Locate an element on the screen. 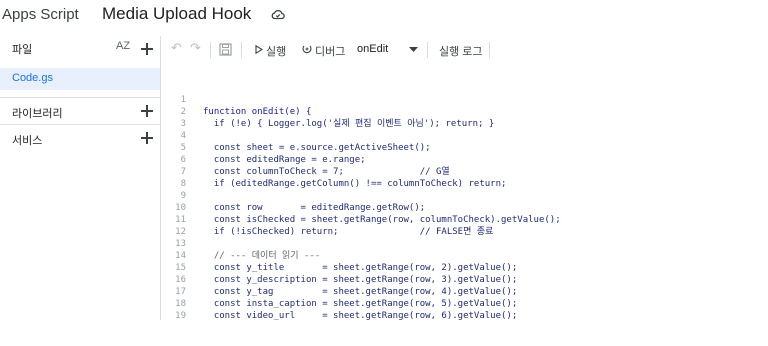  files-section-header: 파일 AZ is located at coordinates (80, 48).